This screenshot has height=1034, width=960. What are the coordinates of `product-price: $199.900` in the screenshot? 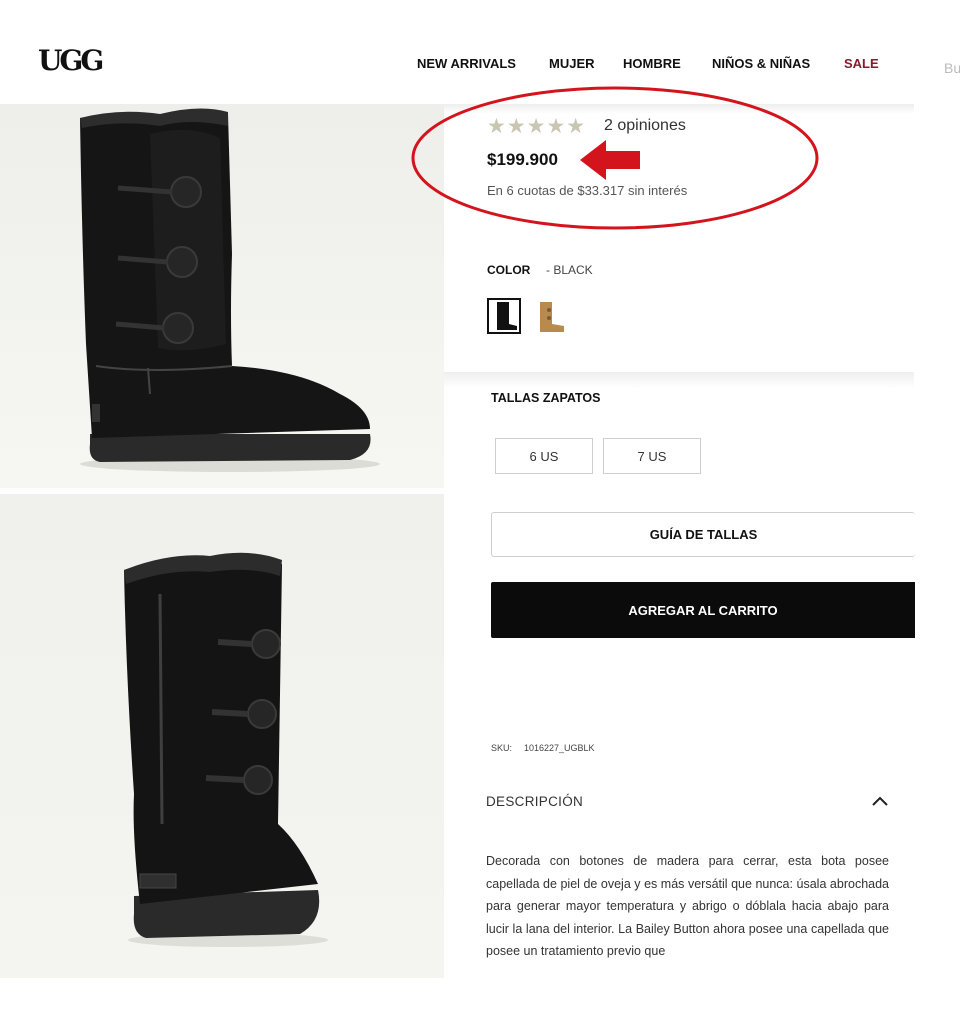 It's located at (522, 159).